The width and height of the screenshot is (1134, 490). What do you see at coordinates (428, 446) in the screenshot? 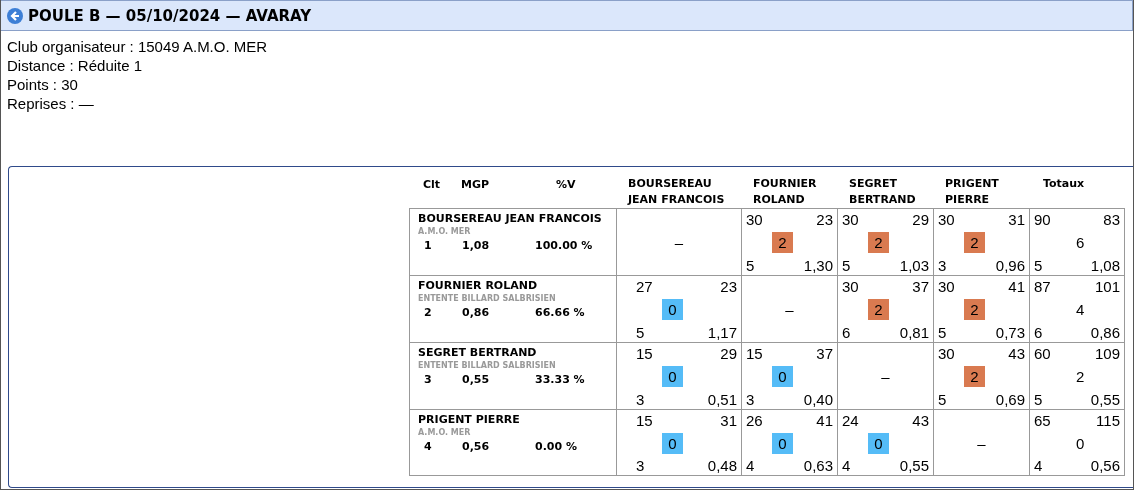
I see `rank: 4` at bounding box center [428, 446].